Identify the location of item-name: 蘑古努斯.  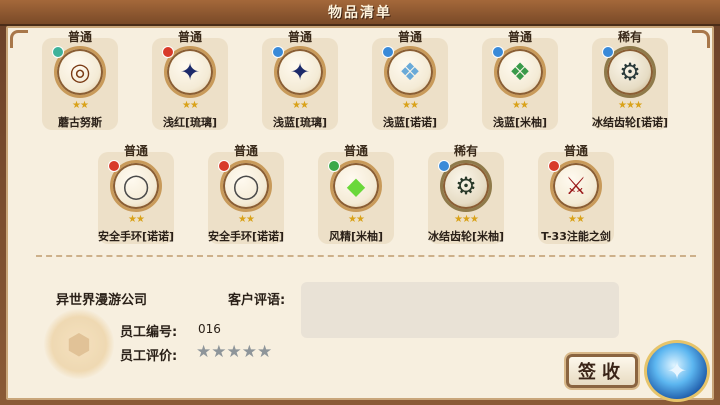
(80, 122).